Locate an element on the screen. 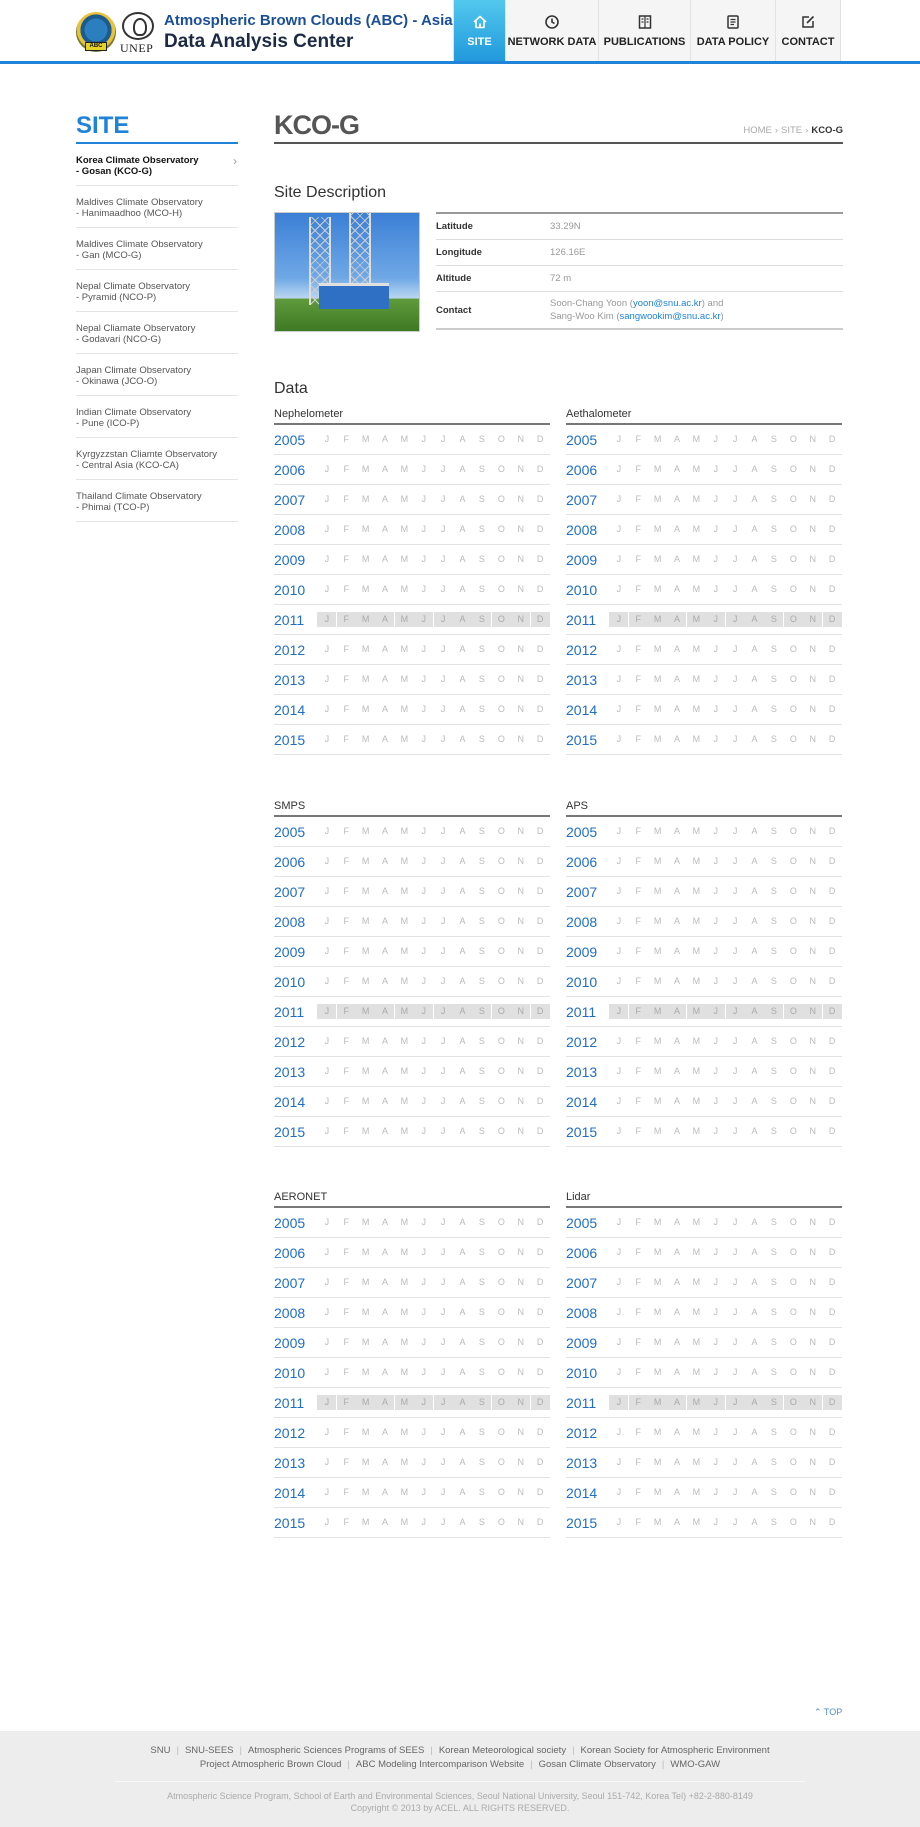  footer-link: Project Atmospheric Brown Cloud is located at coordinates (271, 1764).